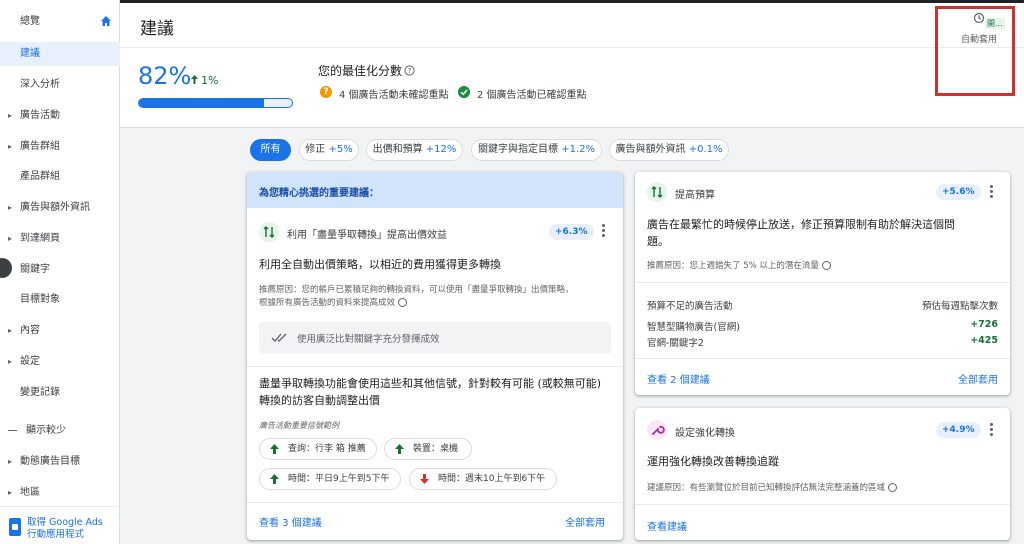 The width and height of the screenshot is (1024, 544). I want to click on sidebar-item-label: 關鍵字, so click(35, 269).